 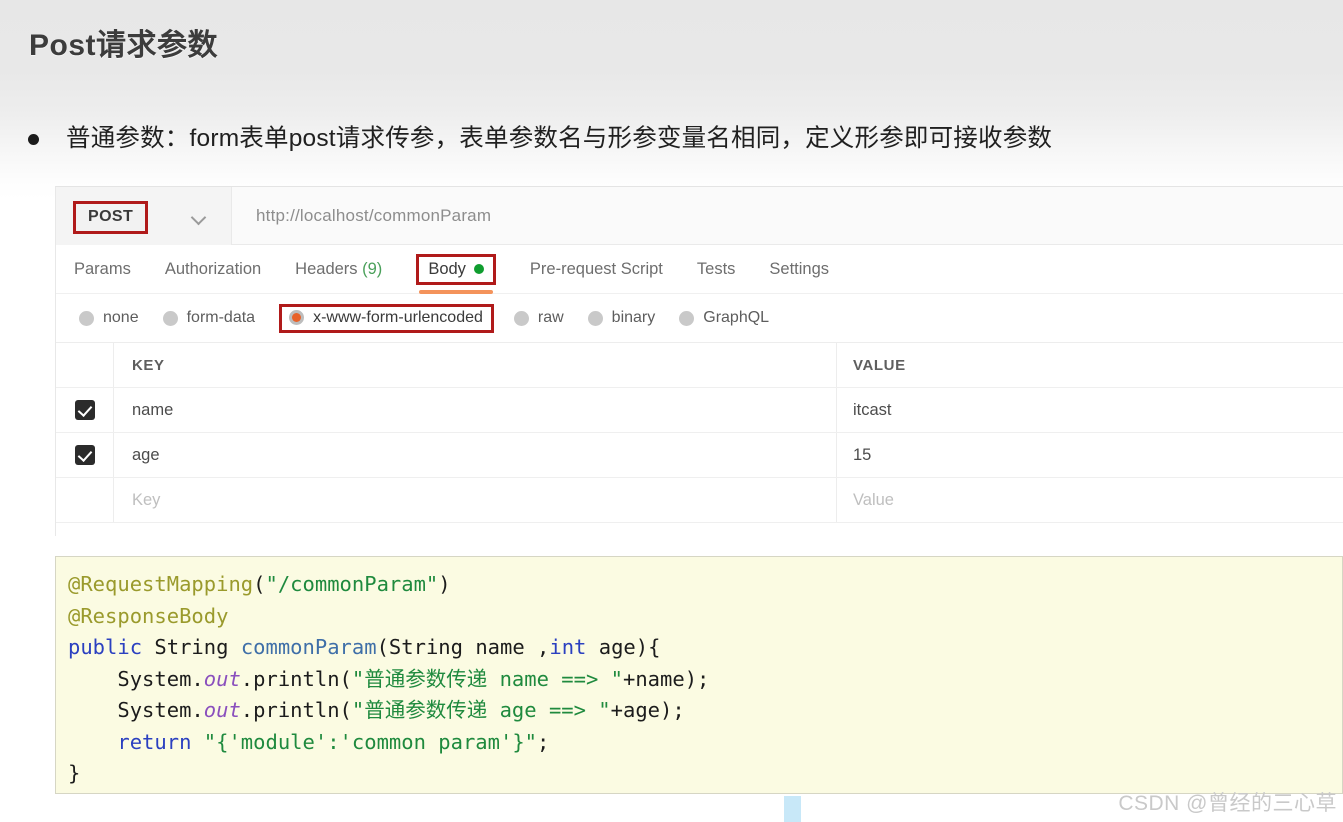 I want to click on code-line: @RequestMapping("/commonParam"), so click(x=705, y=585).